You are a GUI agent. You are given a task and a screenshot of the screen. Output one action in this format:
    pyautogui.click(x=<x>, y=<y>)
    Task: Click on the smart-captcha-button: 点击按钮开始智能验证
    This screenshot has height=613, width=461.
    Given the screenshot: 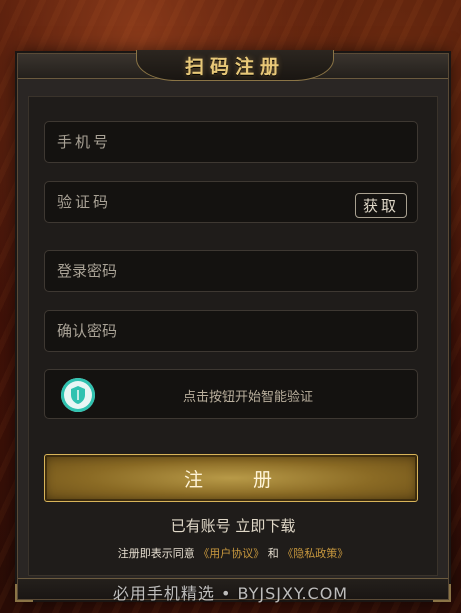 What is the action you would take?
    pyautogui.click(x=231, y=394)
    